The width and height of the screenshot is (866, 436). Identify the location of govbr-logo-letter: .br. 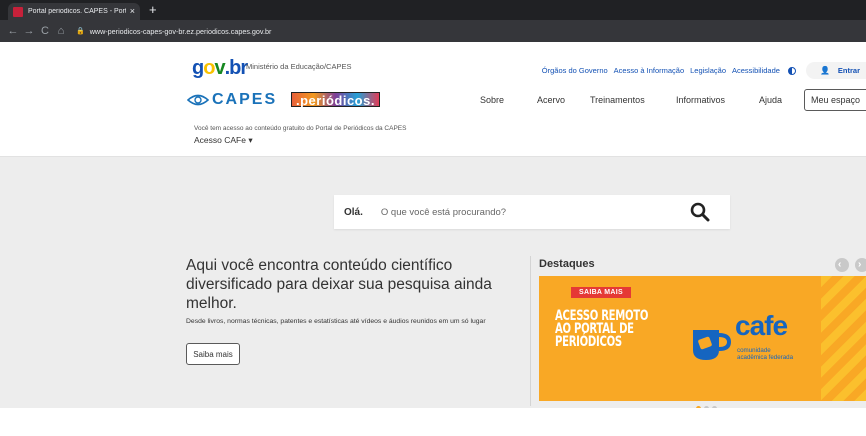
(236, 68).